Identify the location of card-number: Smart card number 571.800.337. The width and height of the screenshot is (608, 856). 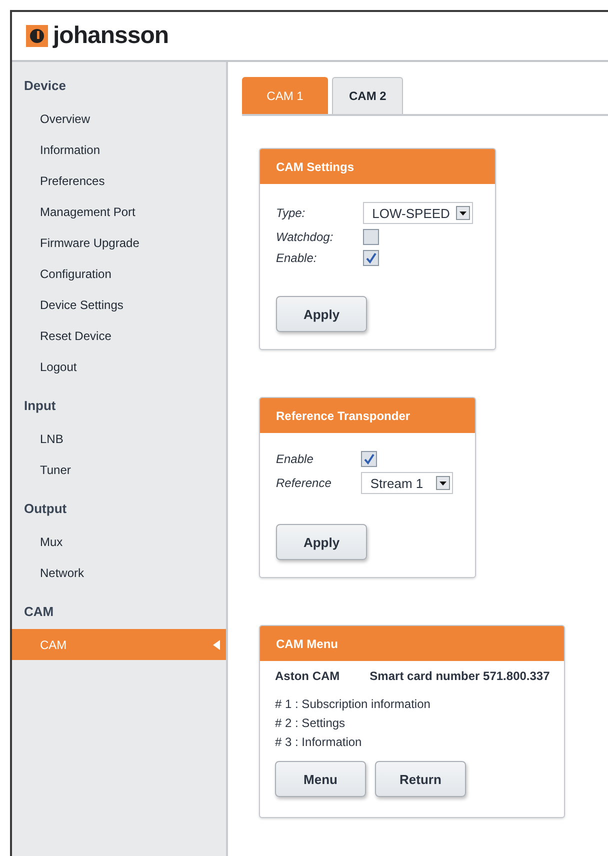
(460, 676).